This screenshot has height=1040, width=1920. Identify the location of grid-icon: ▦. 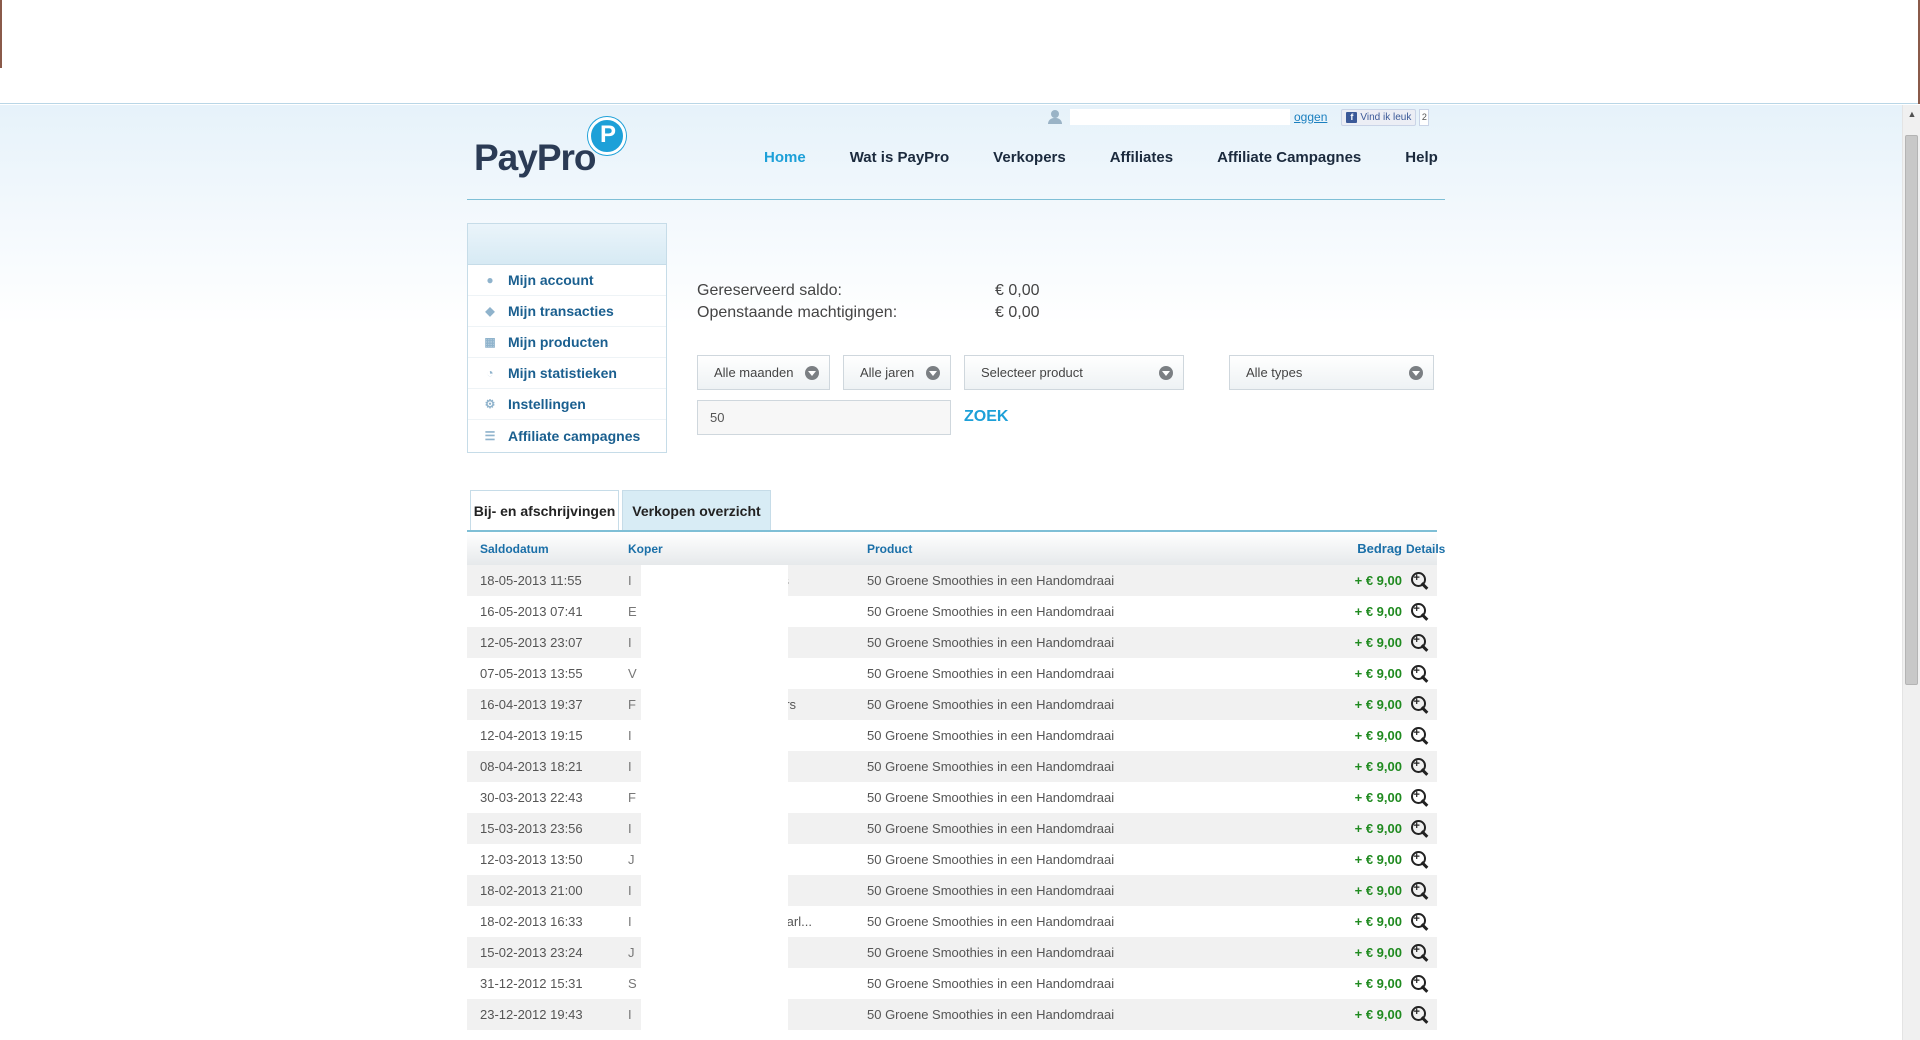
(490, 342).